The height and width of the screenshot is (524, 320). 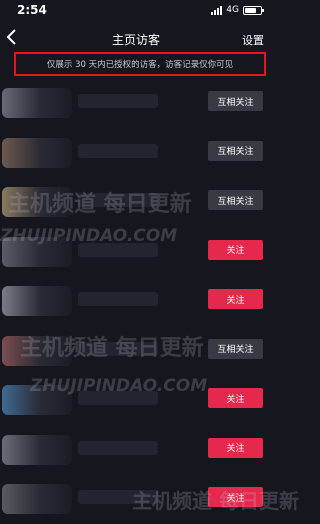 What do you see at coordinates (251, 10) in the screenshot?
I see `battery-level` at bounding box center [251, 10].